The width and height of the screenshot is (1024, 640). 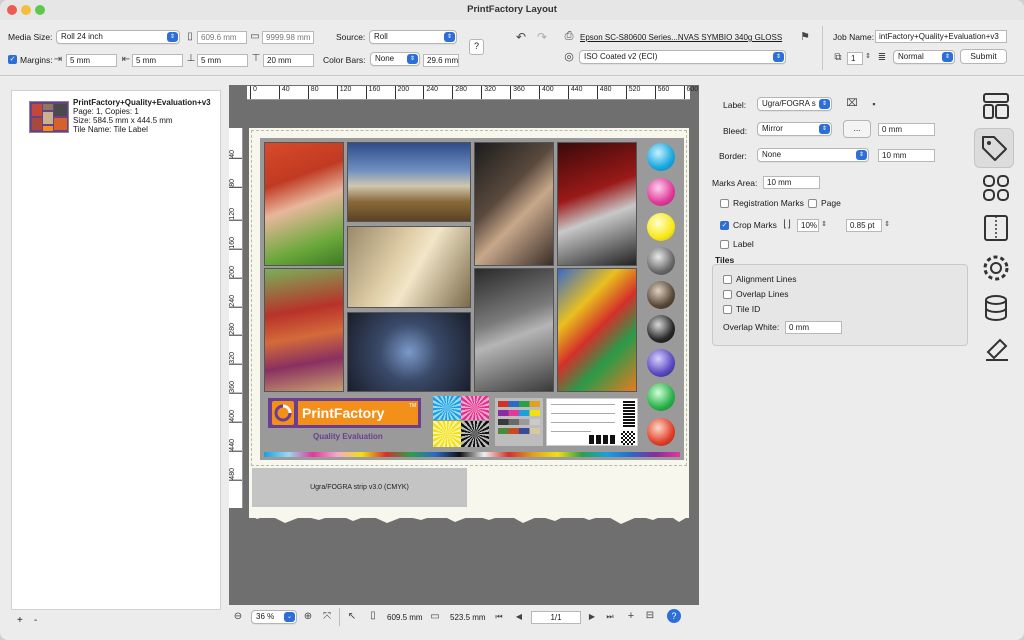 What do you see at coordinates (996, 190) in the screenshot?
I see `tiles-panel-icon` at bounding box center [996, 190].